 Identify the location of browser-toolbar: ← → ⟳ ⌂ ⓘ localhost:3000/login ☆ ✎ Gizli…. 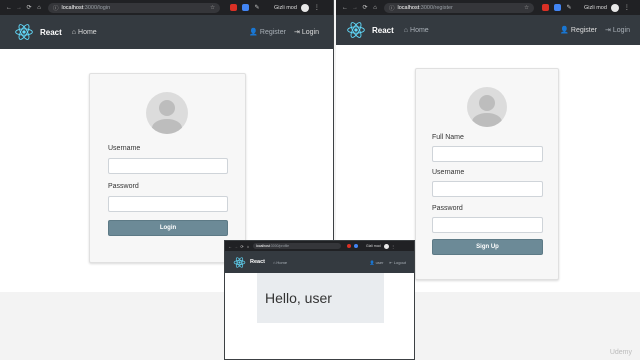
(166, 7).